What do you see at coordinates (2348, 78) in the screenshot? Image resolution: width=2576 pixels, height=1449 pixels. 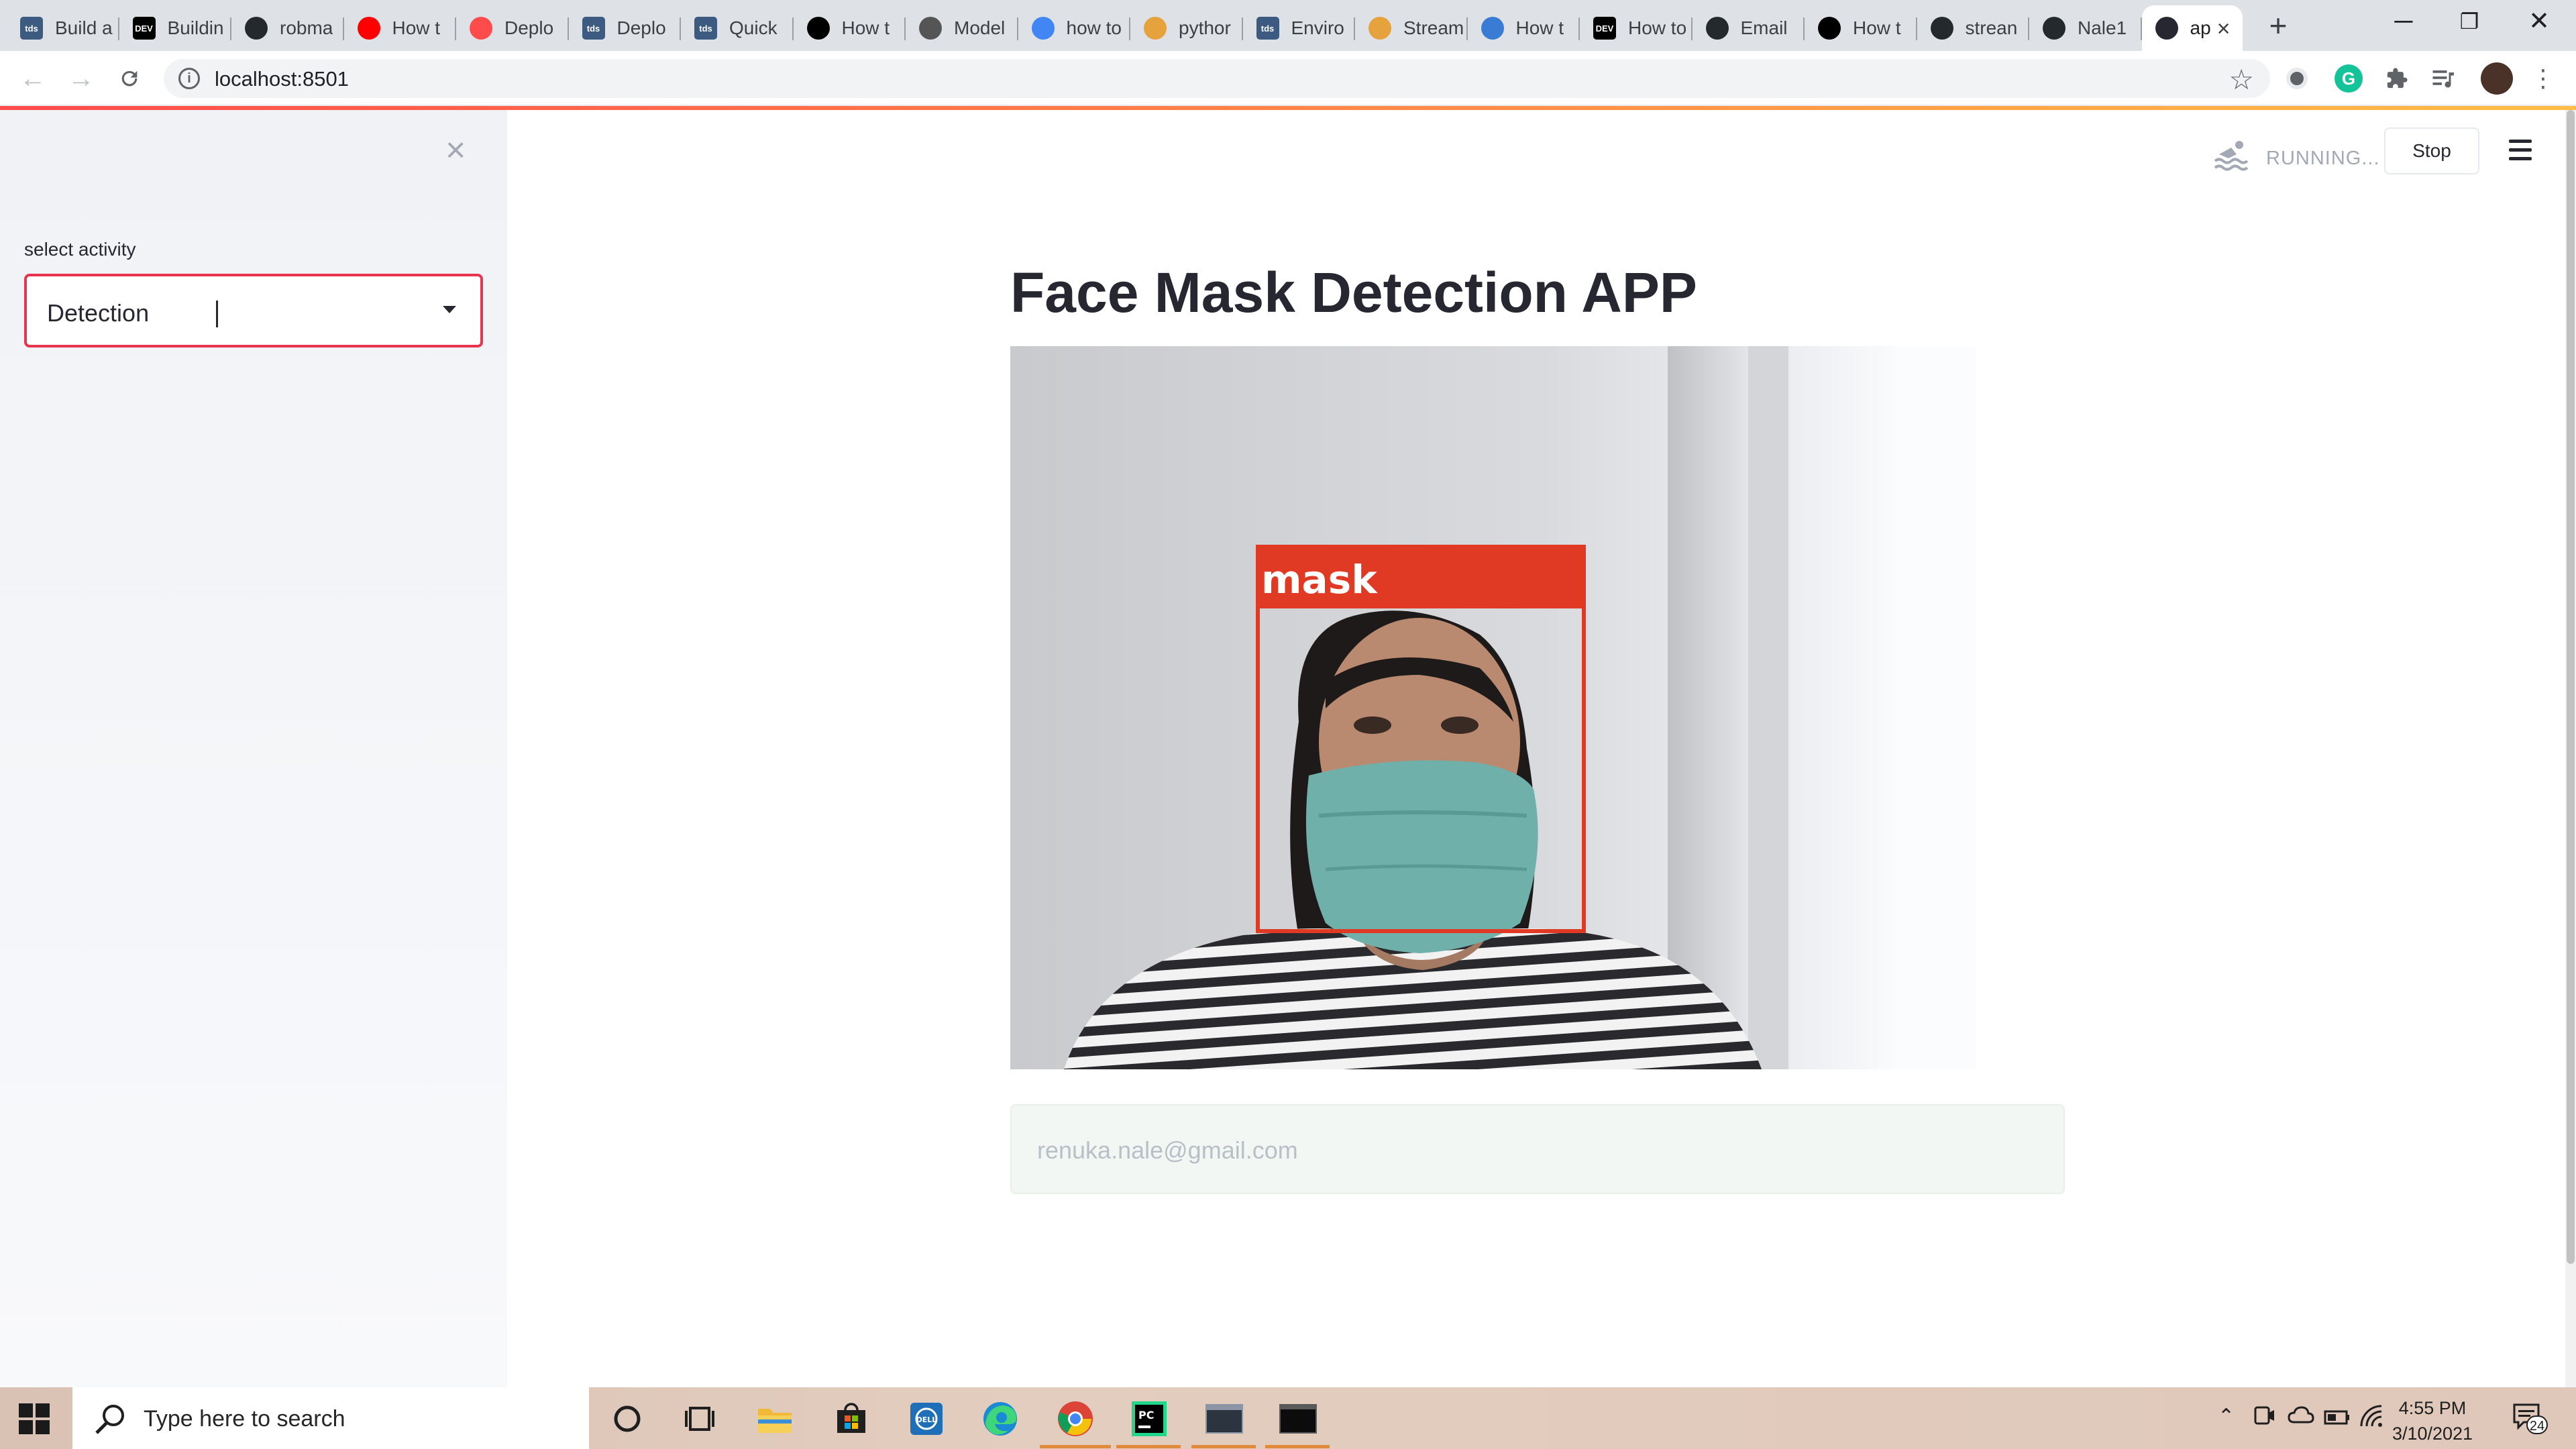 I see `grammarly-icon: G` at bounding box center [2348, 78].